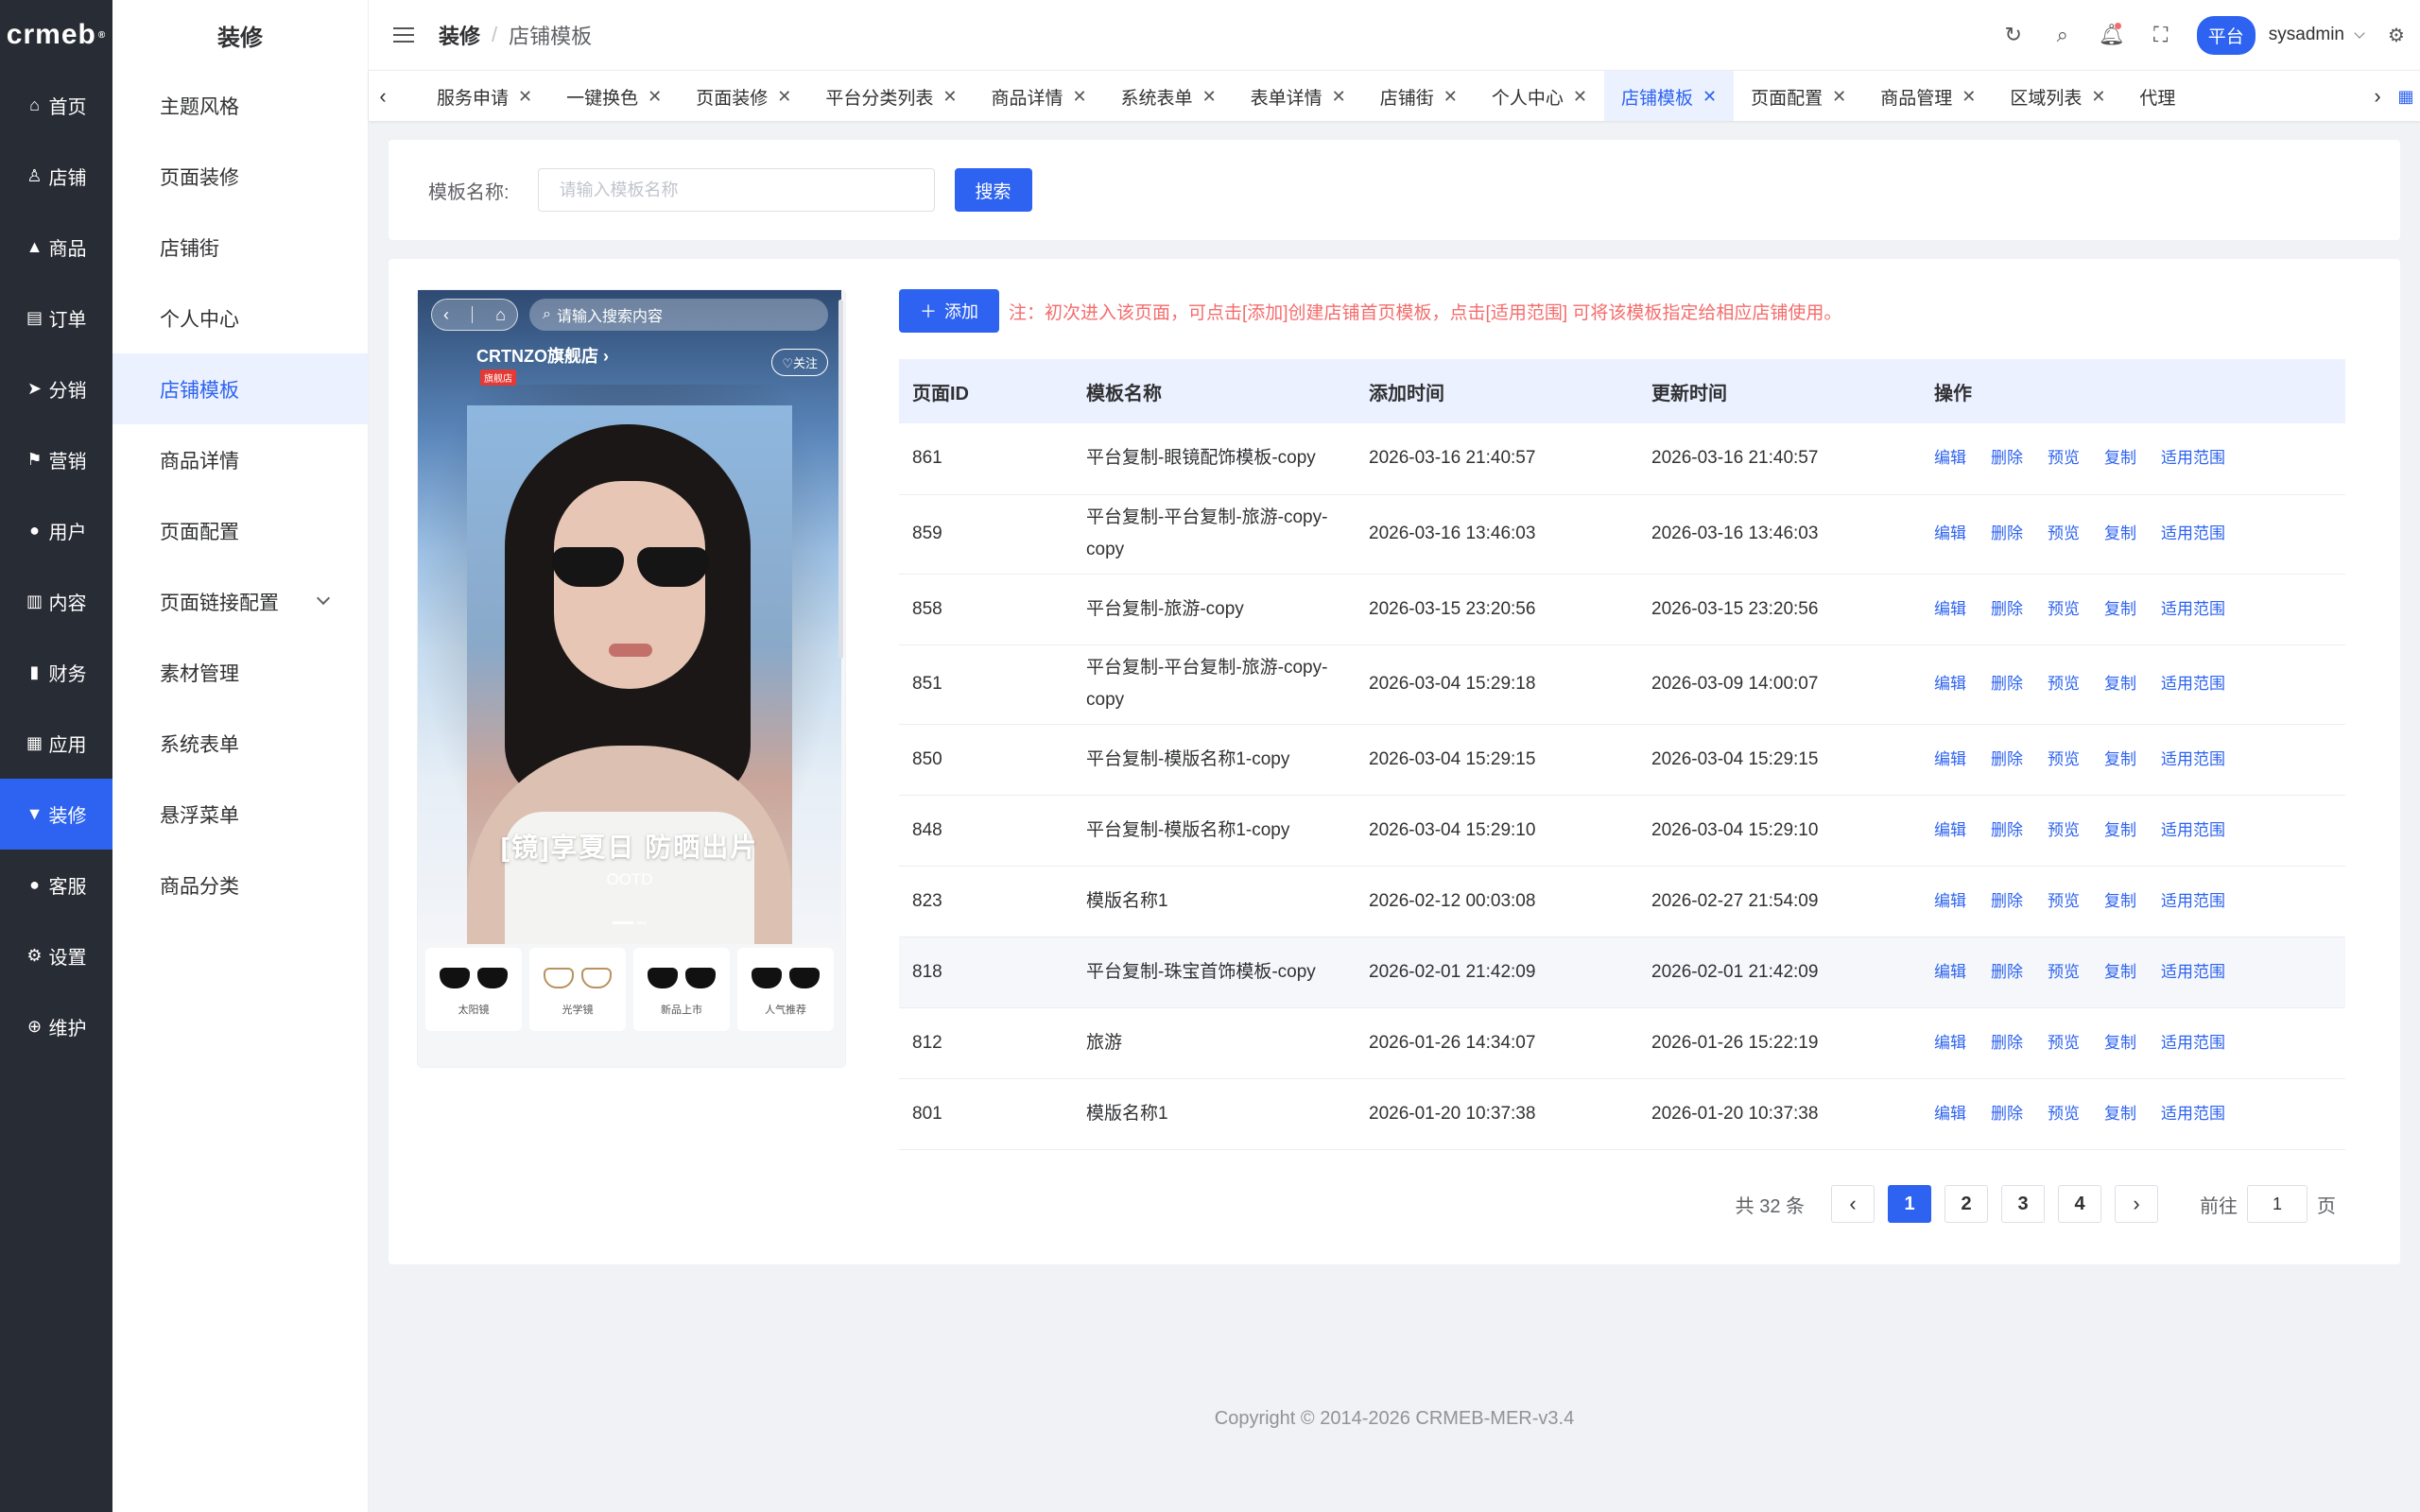  Describe the element at coordinates (2406, 96) in the screenshot. I see `tabs-menu-icon: ▦` at that location.